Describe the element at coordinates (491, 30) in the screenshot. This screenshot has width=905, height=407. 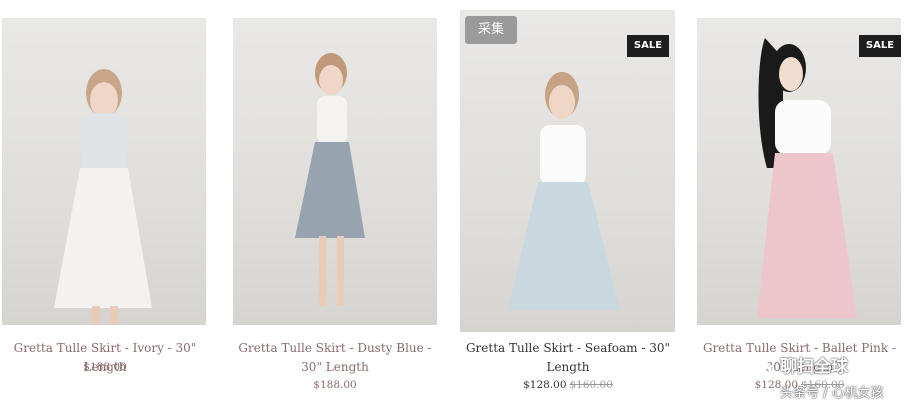
I see `collect-button: 采集` at that location.